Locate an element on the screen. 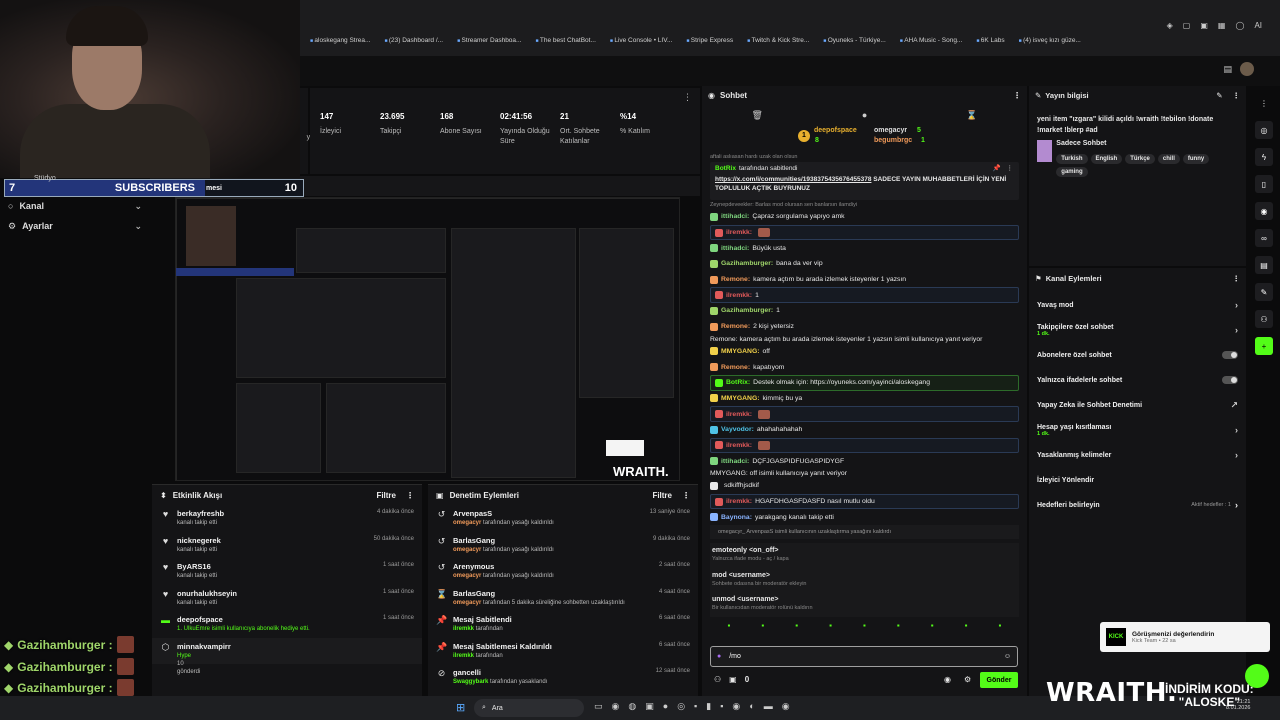  channel-action-item: Yasaklanmış kelimeler › is located at coordinates (1137, 455).